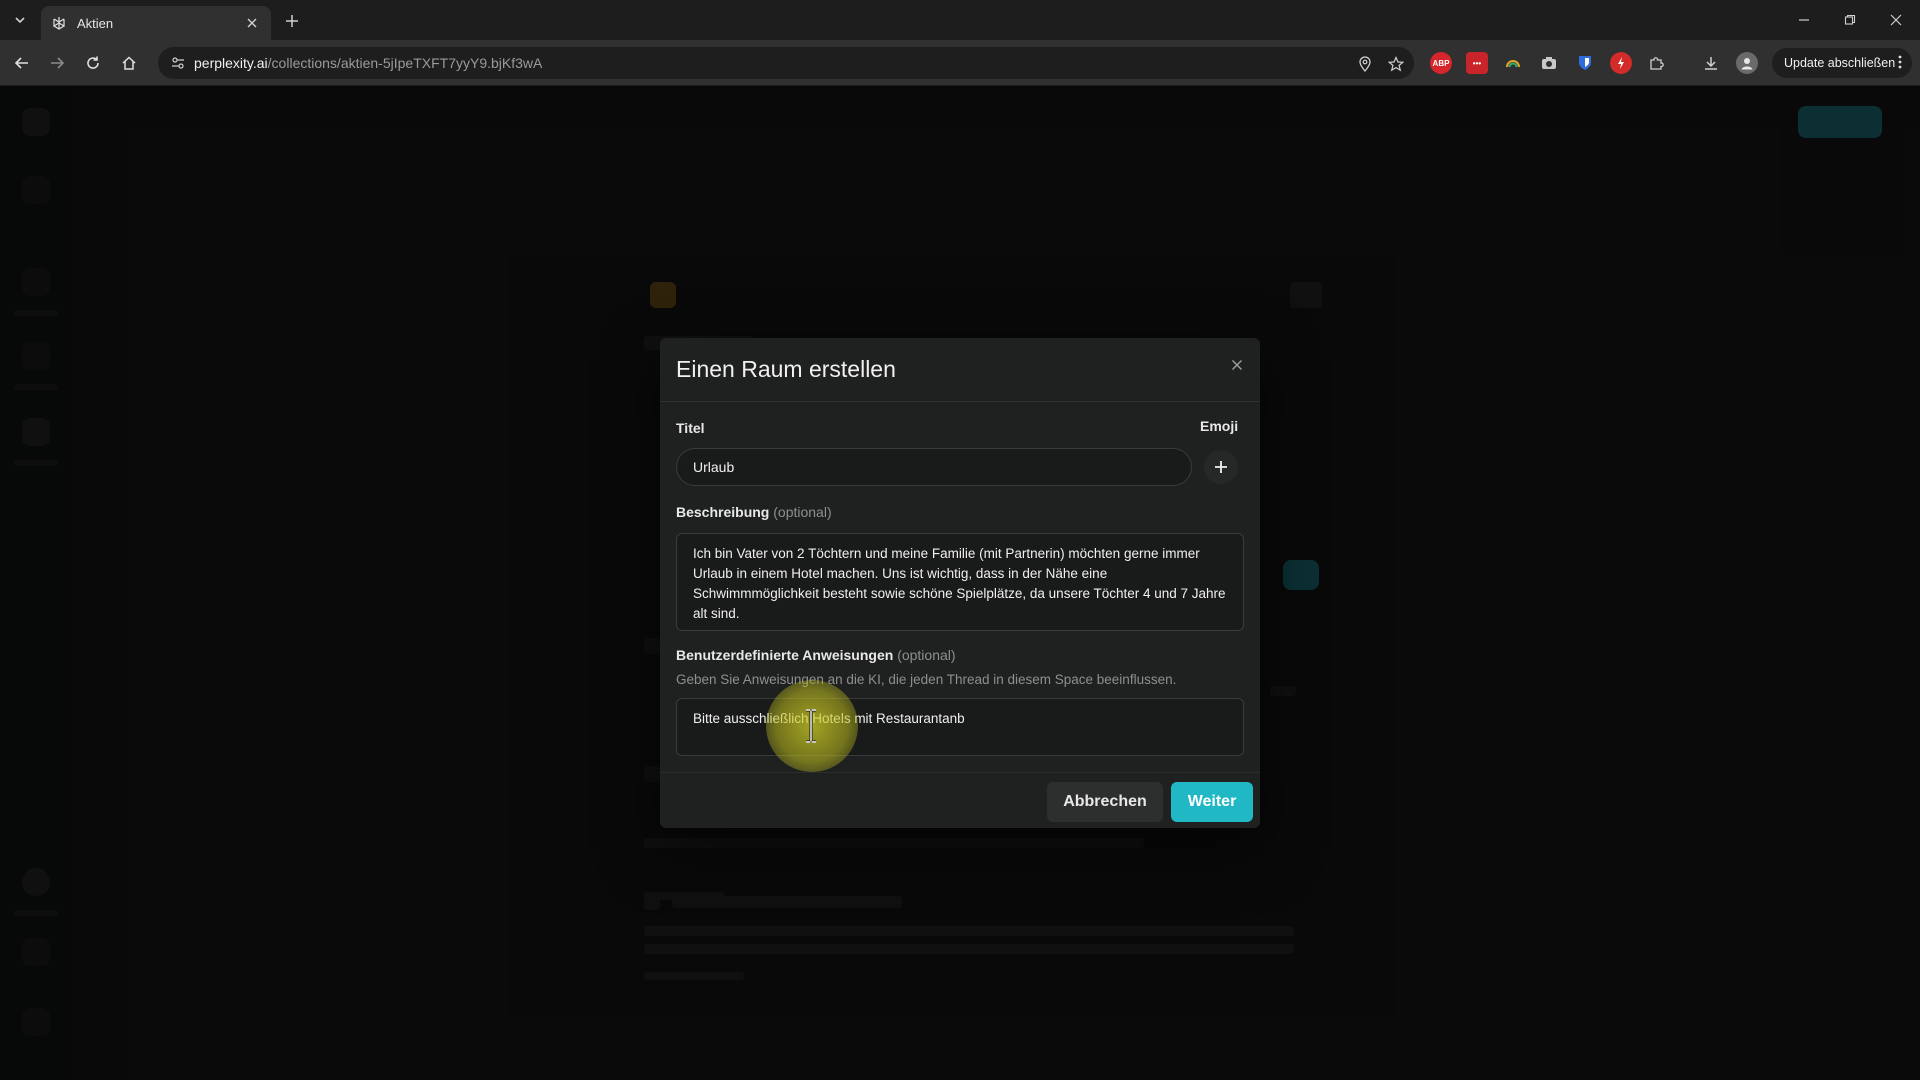 Image resolution: width=1920 pixels, height=1080 pixels. What do you see at coordinates (1365, 64) in the screenshot?
I see `location-pin-icon` at bounding box center [1365, 64].